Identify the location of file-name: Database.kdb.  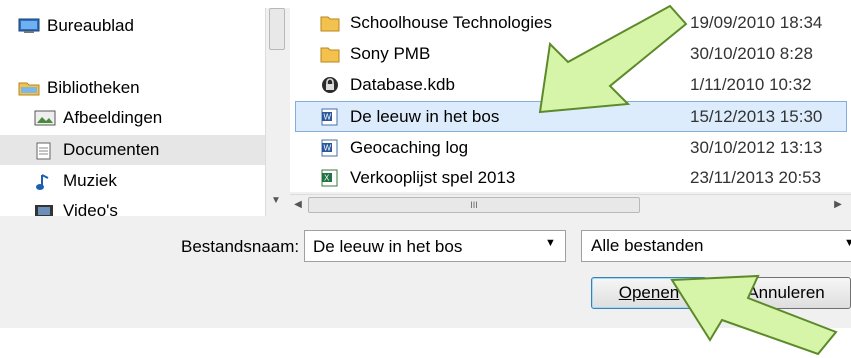
(402, 84).